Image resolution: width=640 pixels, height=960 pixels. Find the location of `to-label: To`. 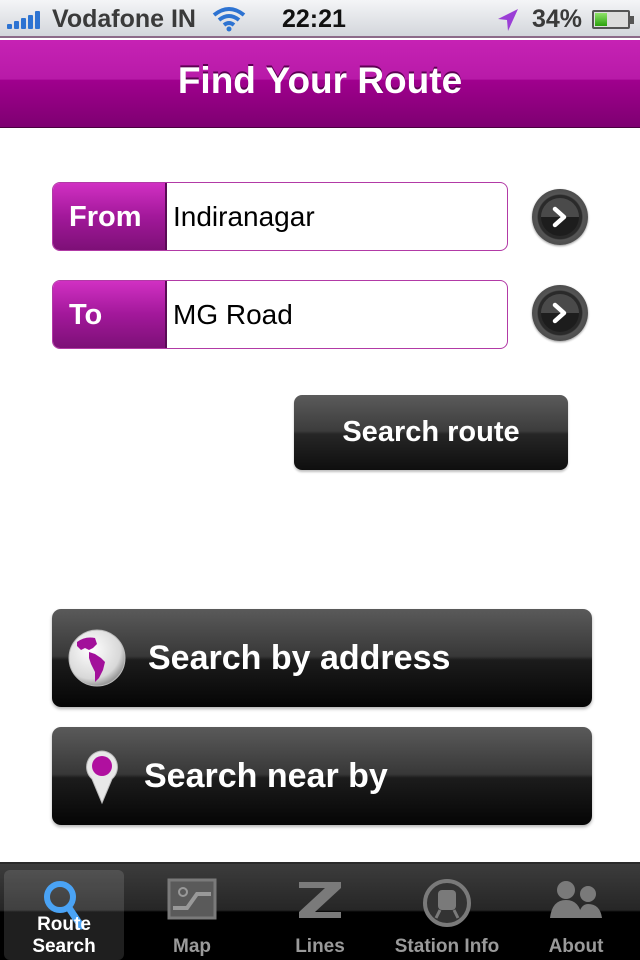

to-label: To is located at coordinates (110, 314).